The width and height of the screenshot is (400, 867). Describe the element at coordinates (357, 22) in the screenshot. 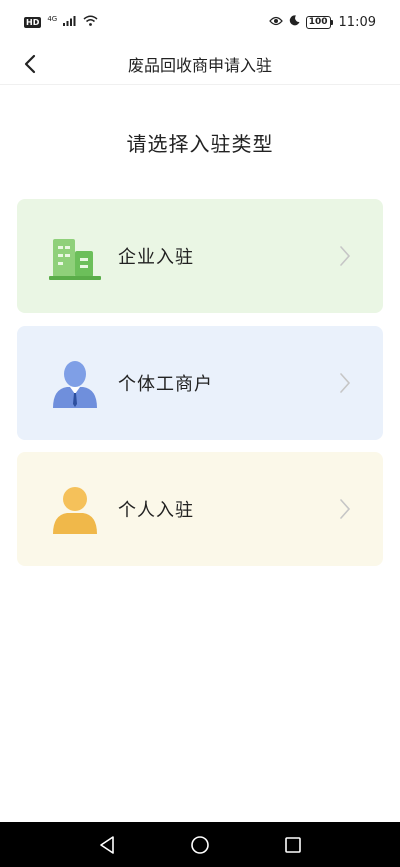

I see `status-time: 11:09` at that location.